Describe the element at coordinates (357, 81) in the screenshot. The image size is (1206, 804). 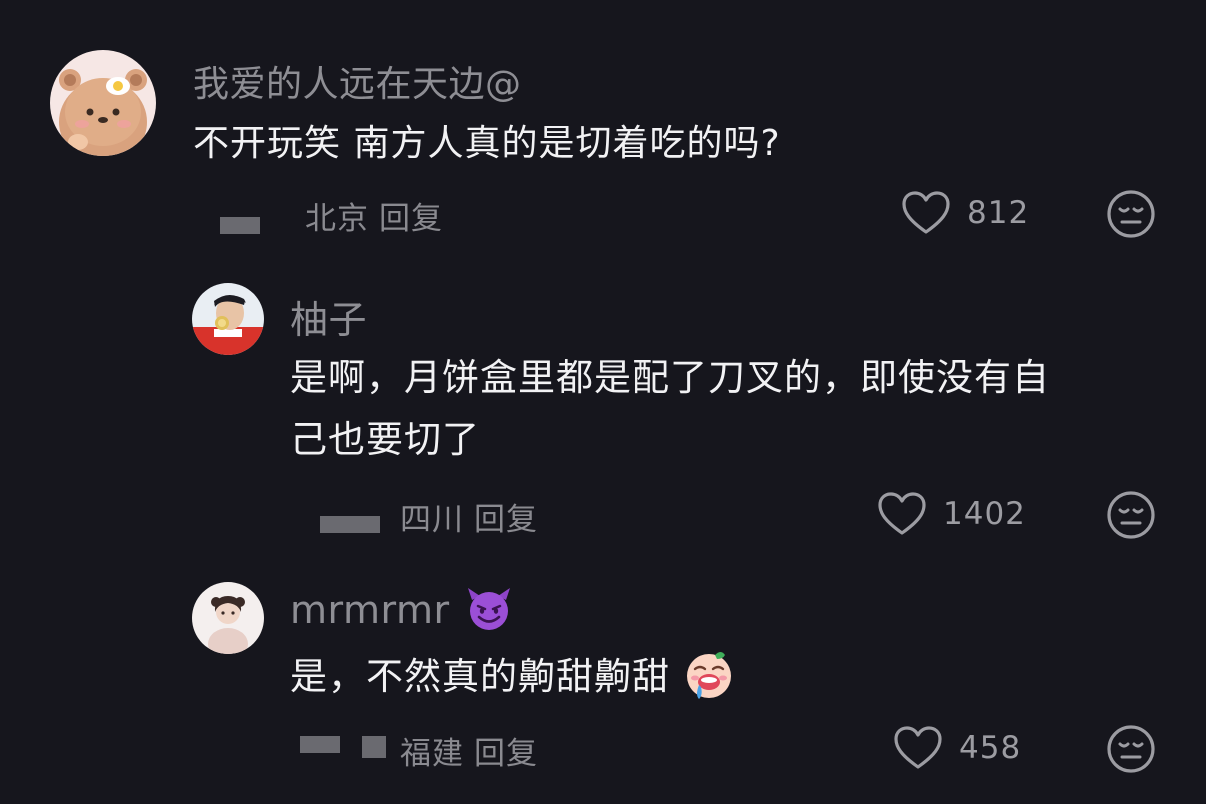
I see `comment-username: 我爱的人远在天边@` at that location.